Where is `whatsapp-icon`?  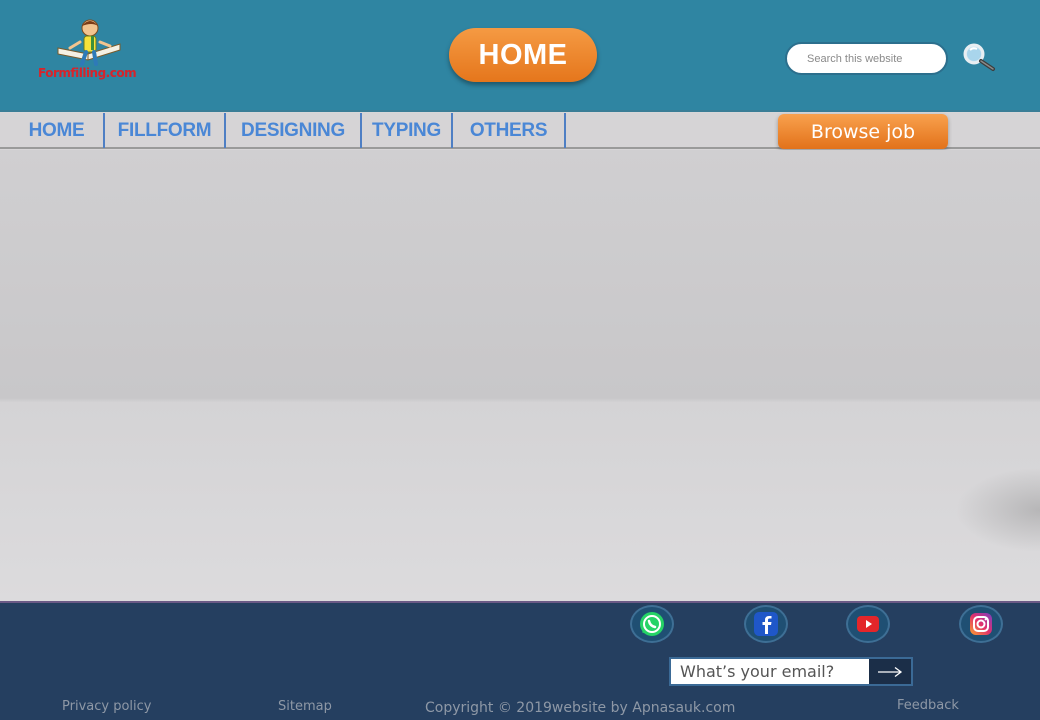 whatsapp-icon is located at coordinates (652, 624).